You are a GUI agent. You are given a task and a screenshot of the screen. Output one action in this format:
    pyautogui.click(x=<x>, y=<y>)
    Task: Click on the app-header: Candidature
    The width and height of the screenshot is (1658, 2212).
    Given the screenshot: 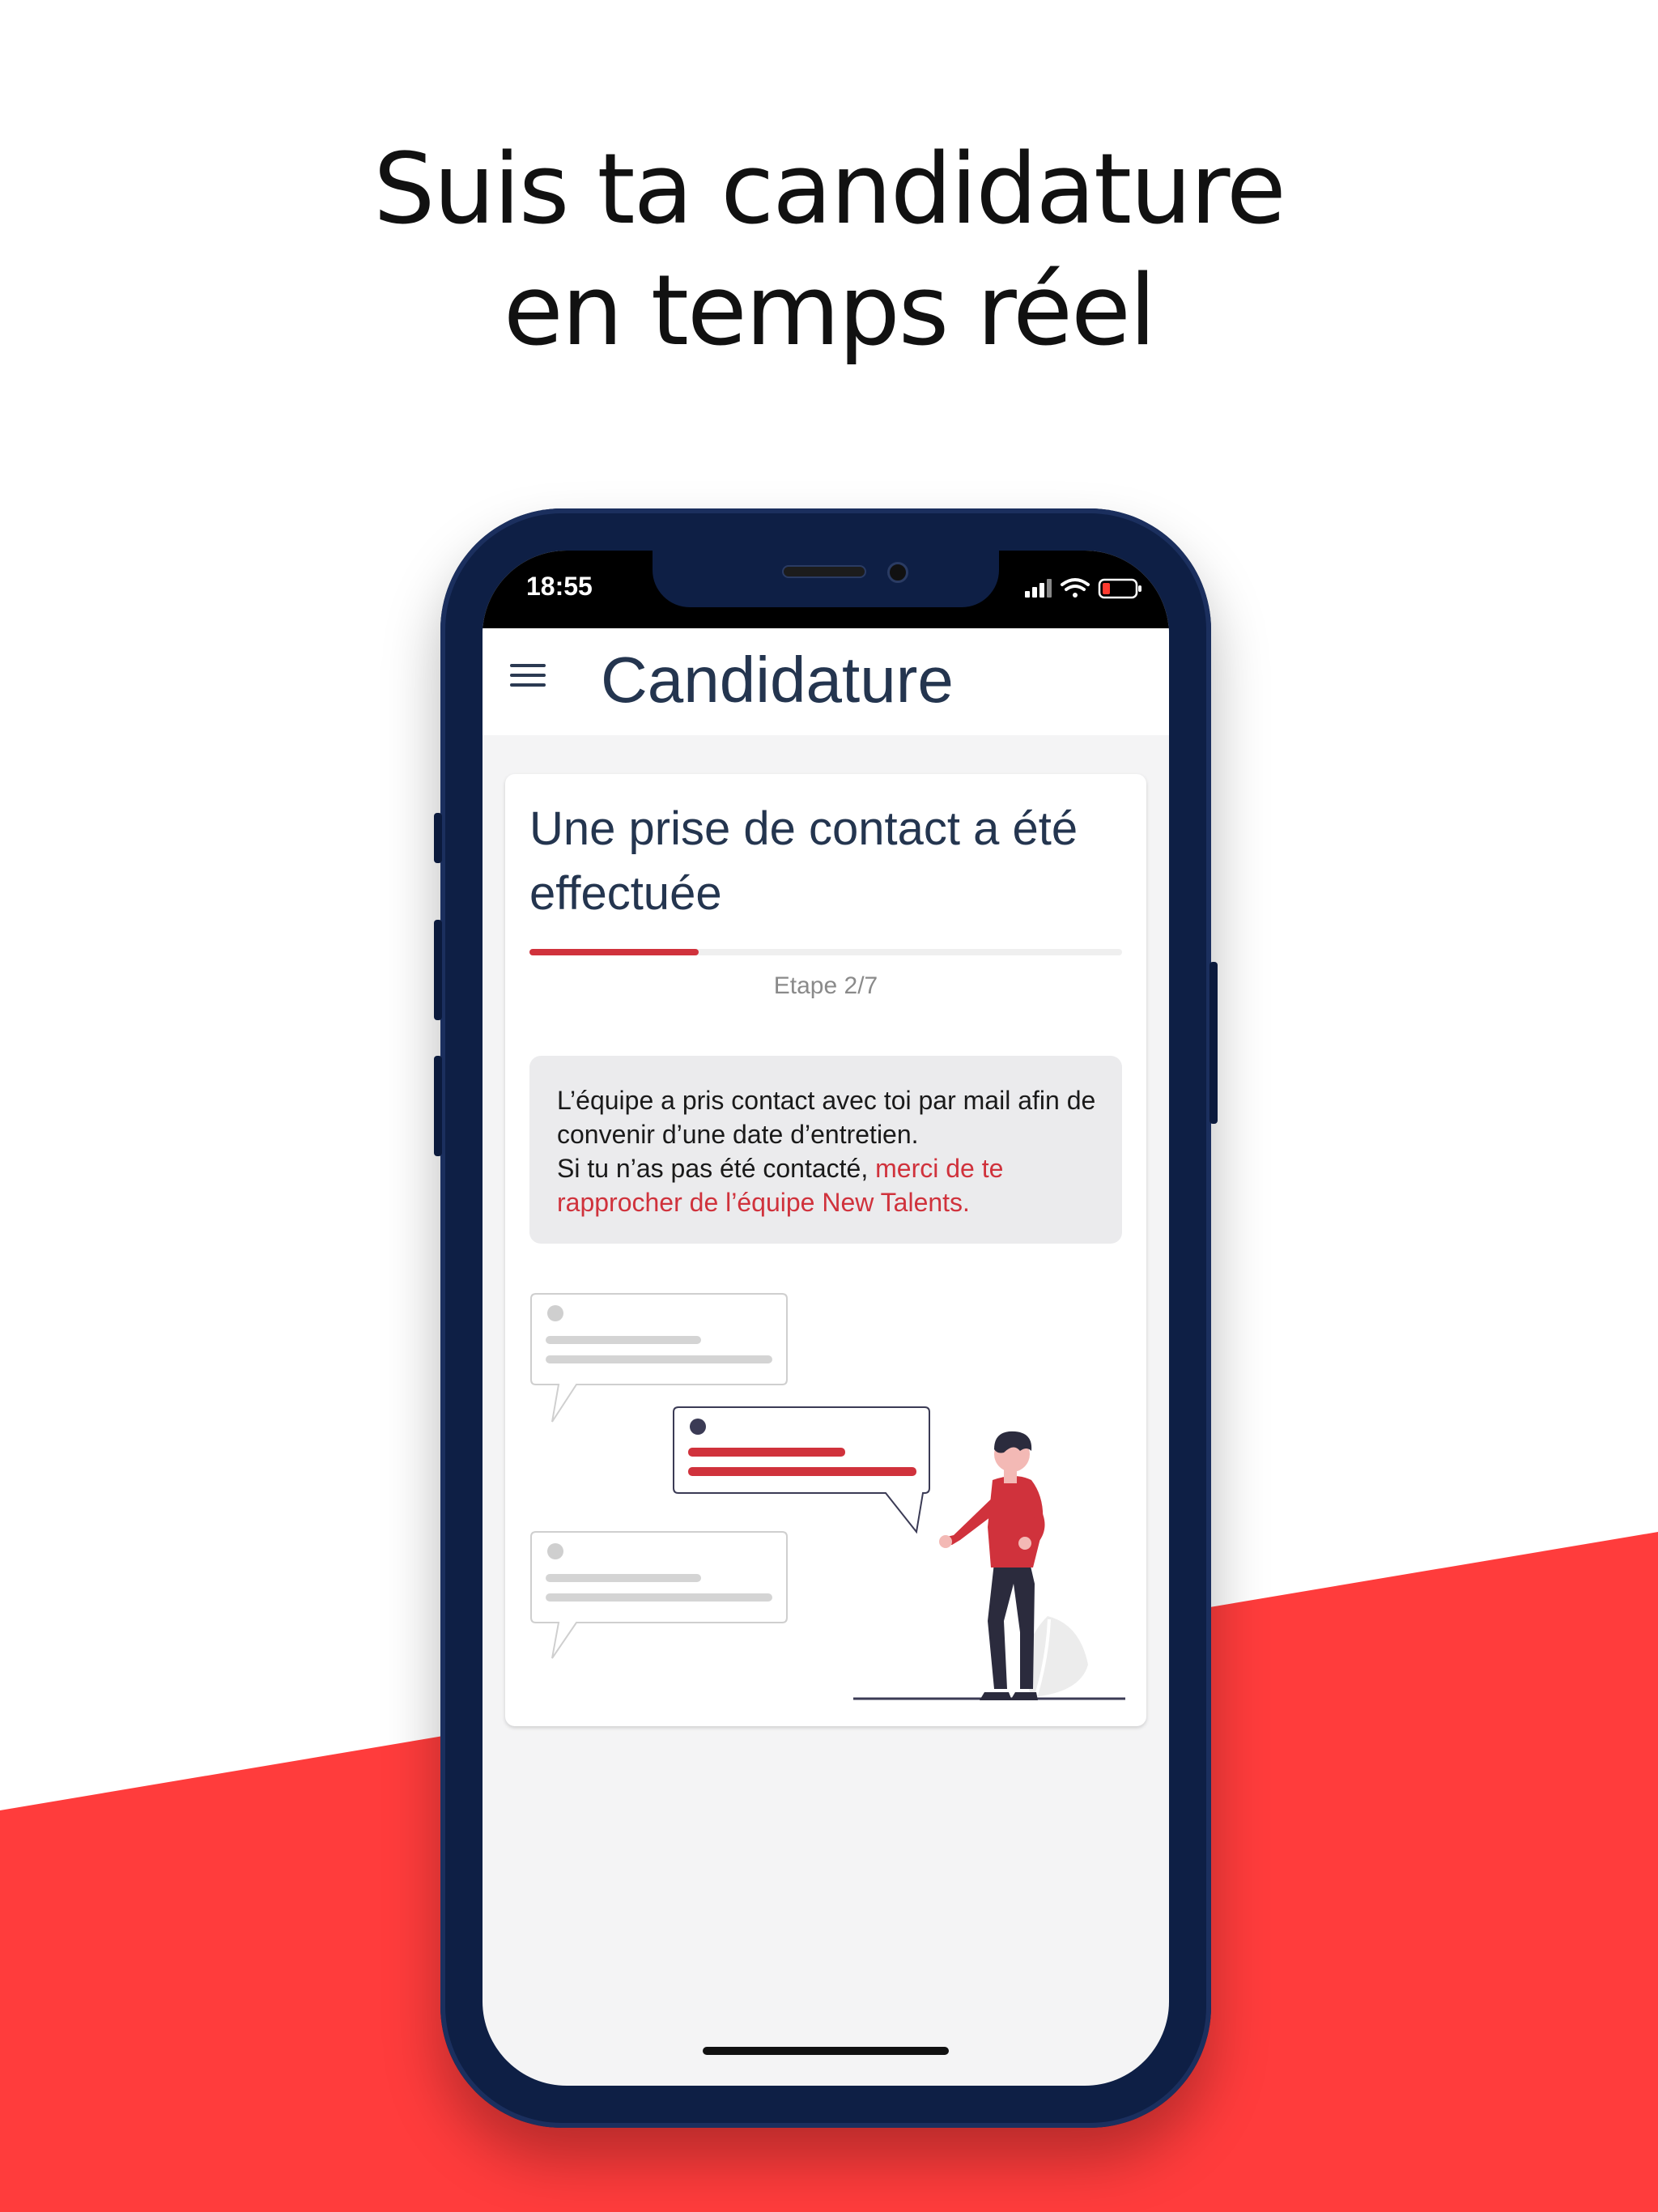 What is the action you would take?
    pyautogui.click(x=826, y=682)
    